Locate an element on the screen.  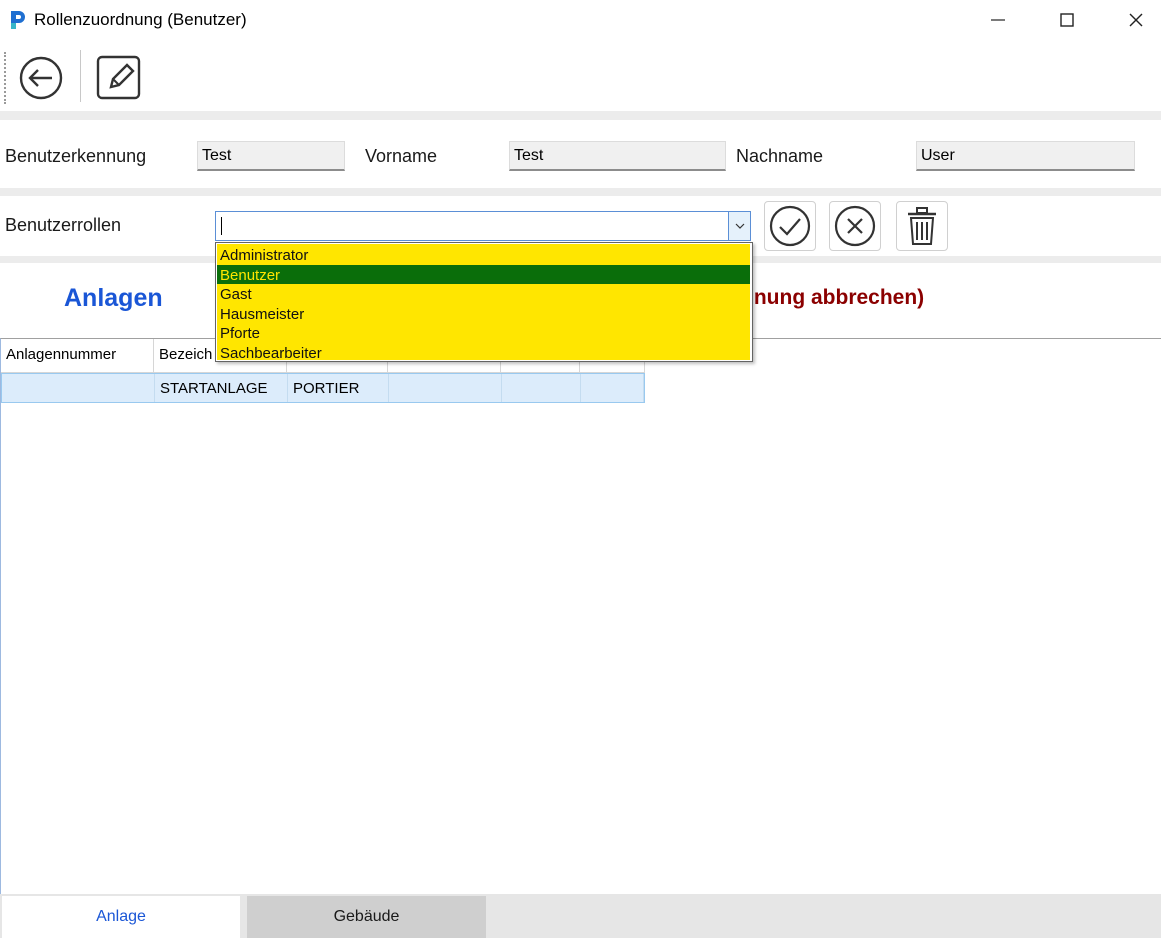
toolbar-grip is located at coordinates (6, 78).